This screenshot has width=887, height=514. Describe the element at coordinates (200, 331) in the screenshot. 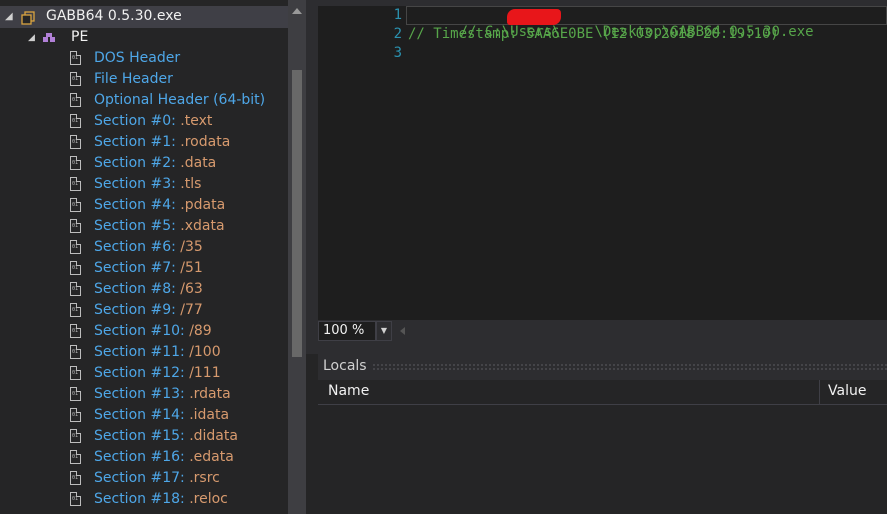

I see `tree-item-section-name: /89` at that location.